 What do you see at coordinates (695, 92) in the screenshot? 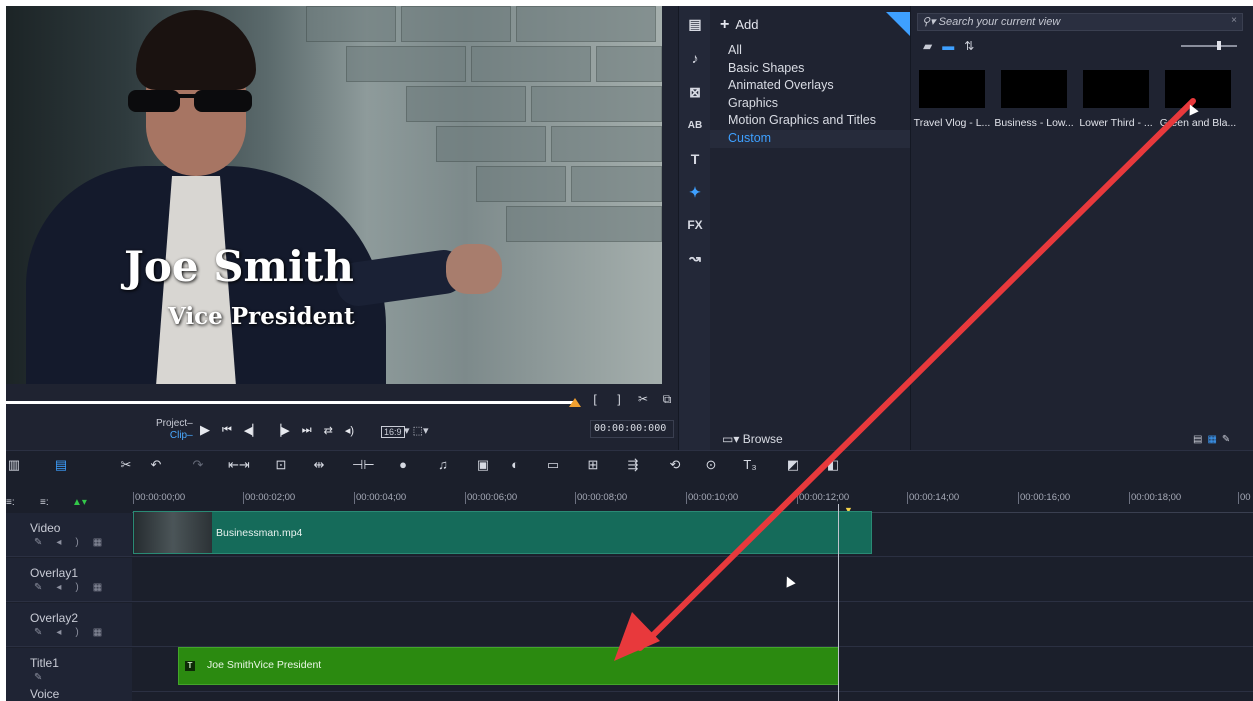
I see `transition-icon: ⊠` at bounding box center [695, 92].